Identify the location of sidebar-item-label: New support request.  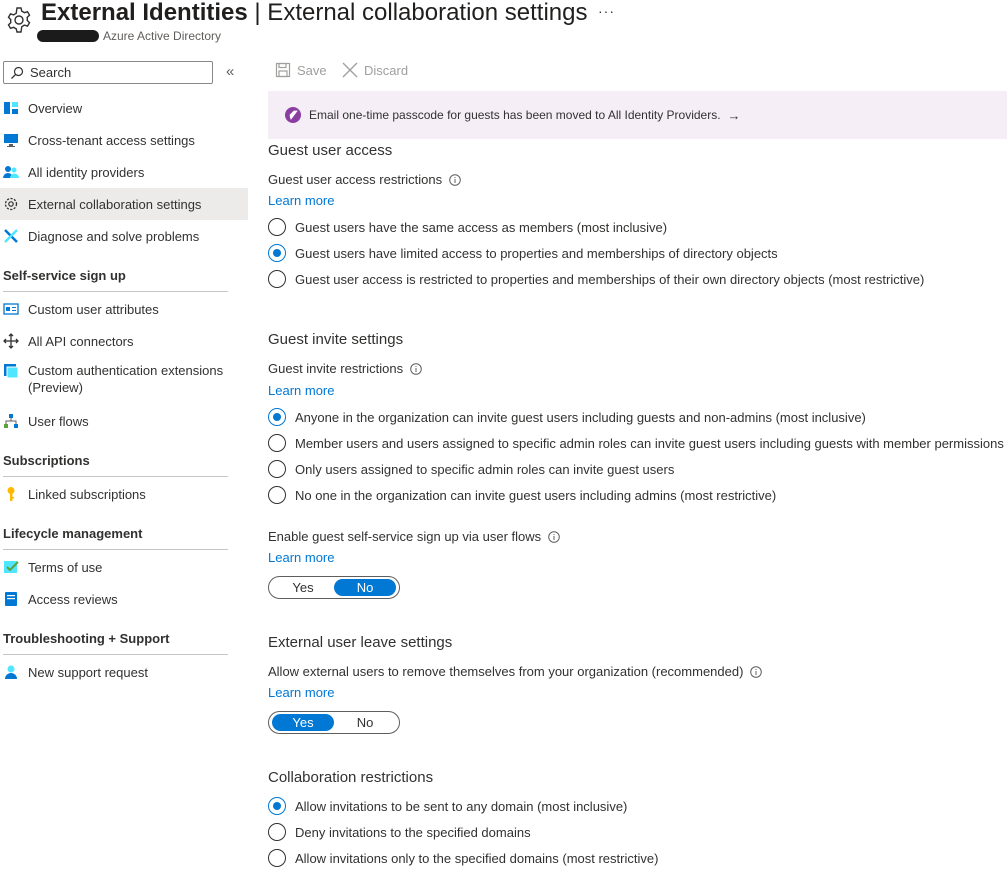
(88, 672).